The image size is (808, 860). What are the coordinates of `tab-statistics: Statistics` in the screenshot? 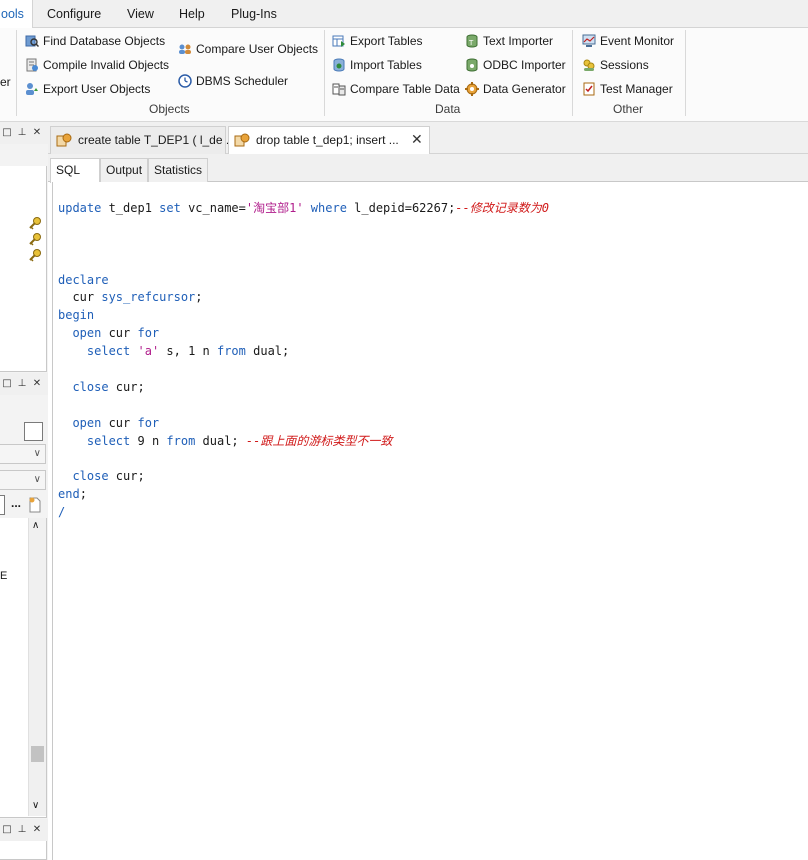 It's located at (178, 170).